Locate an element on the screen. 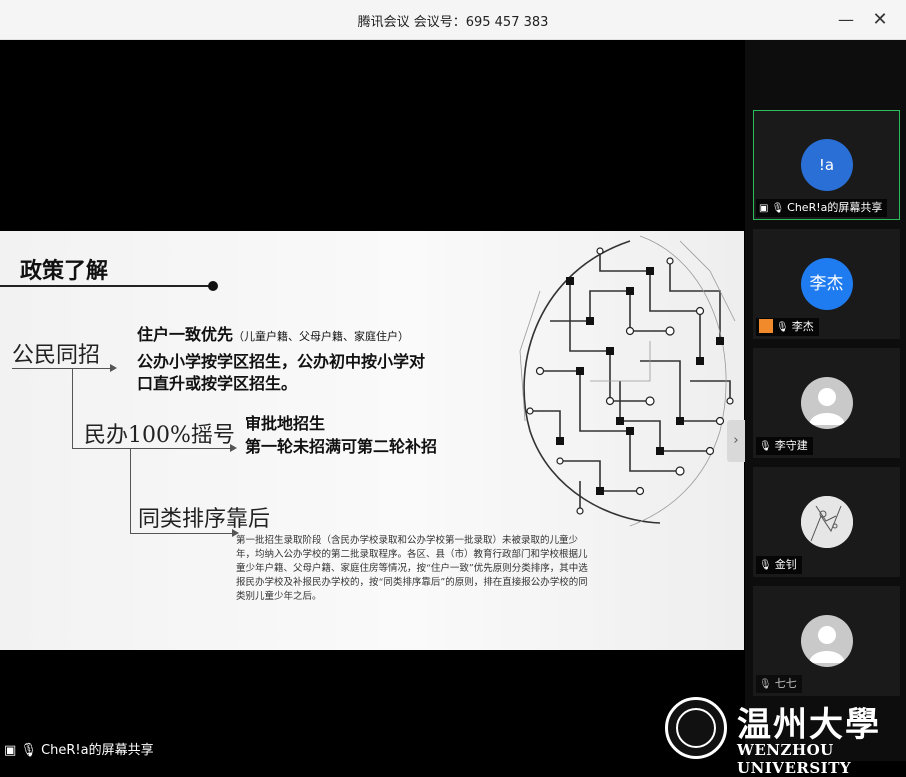 The image size is (906, 777). avatar: !a is located at coordinates (826, 165).